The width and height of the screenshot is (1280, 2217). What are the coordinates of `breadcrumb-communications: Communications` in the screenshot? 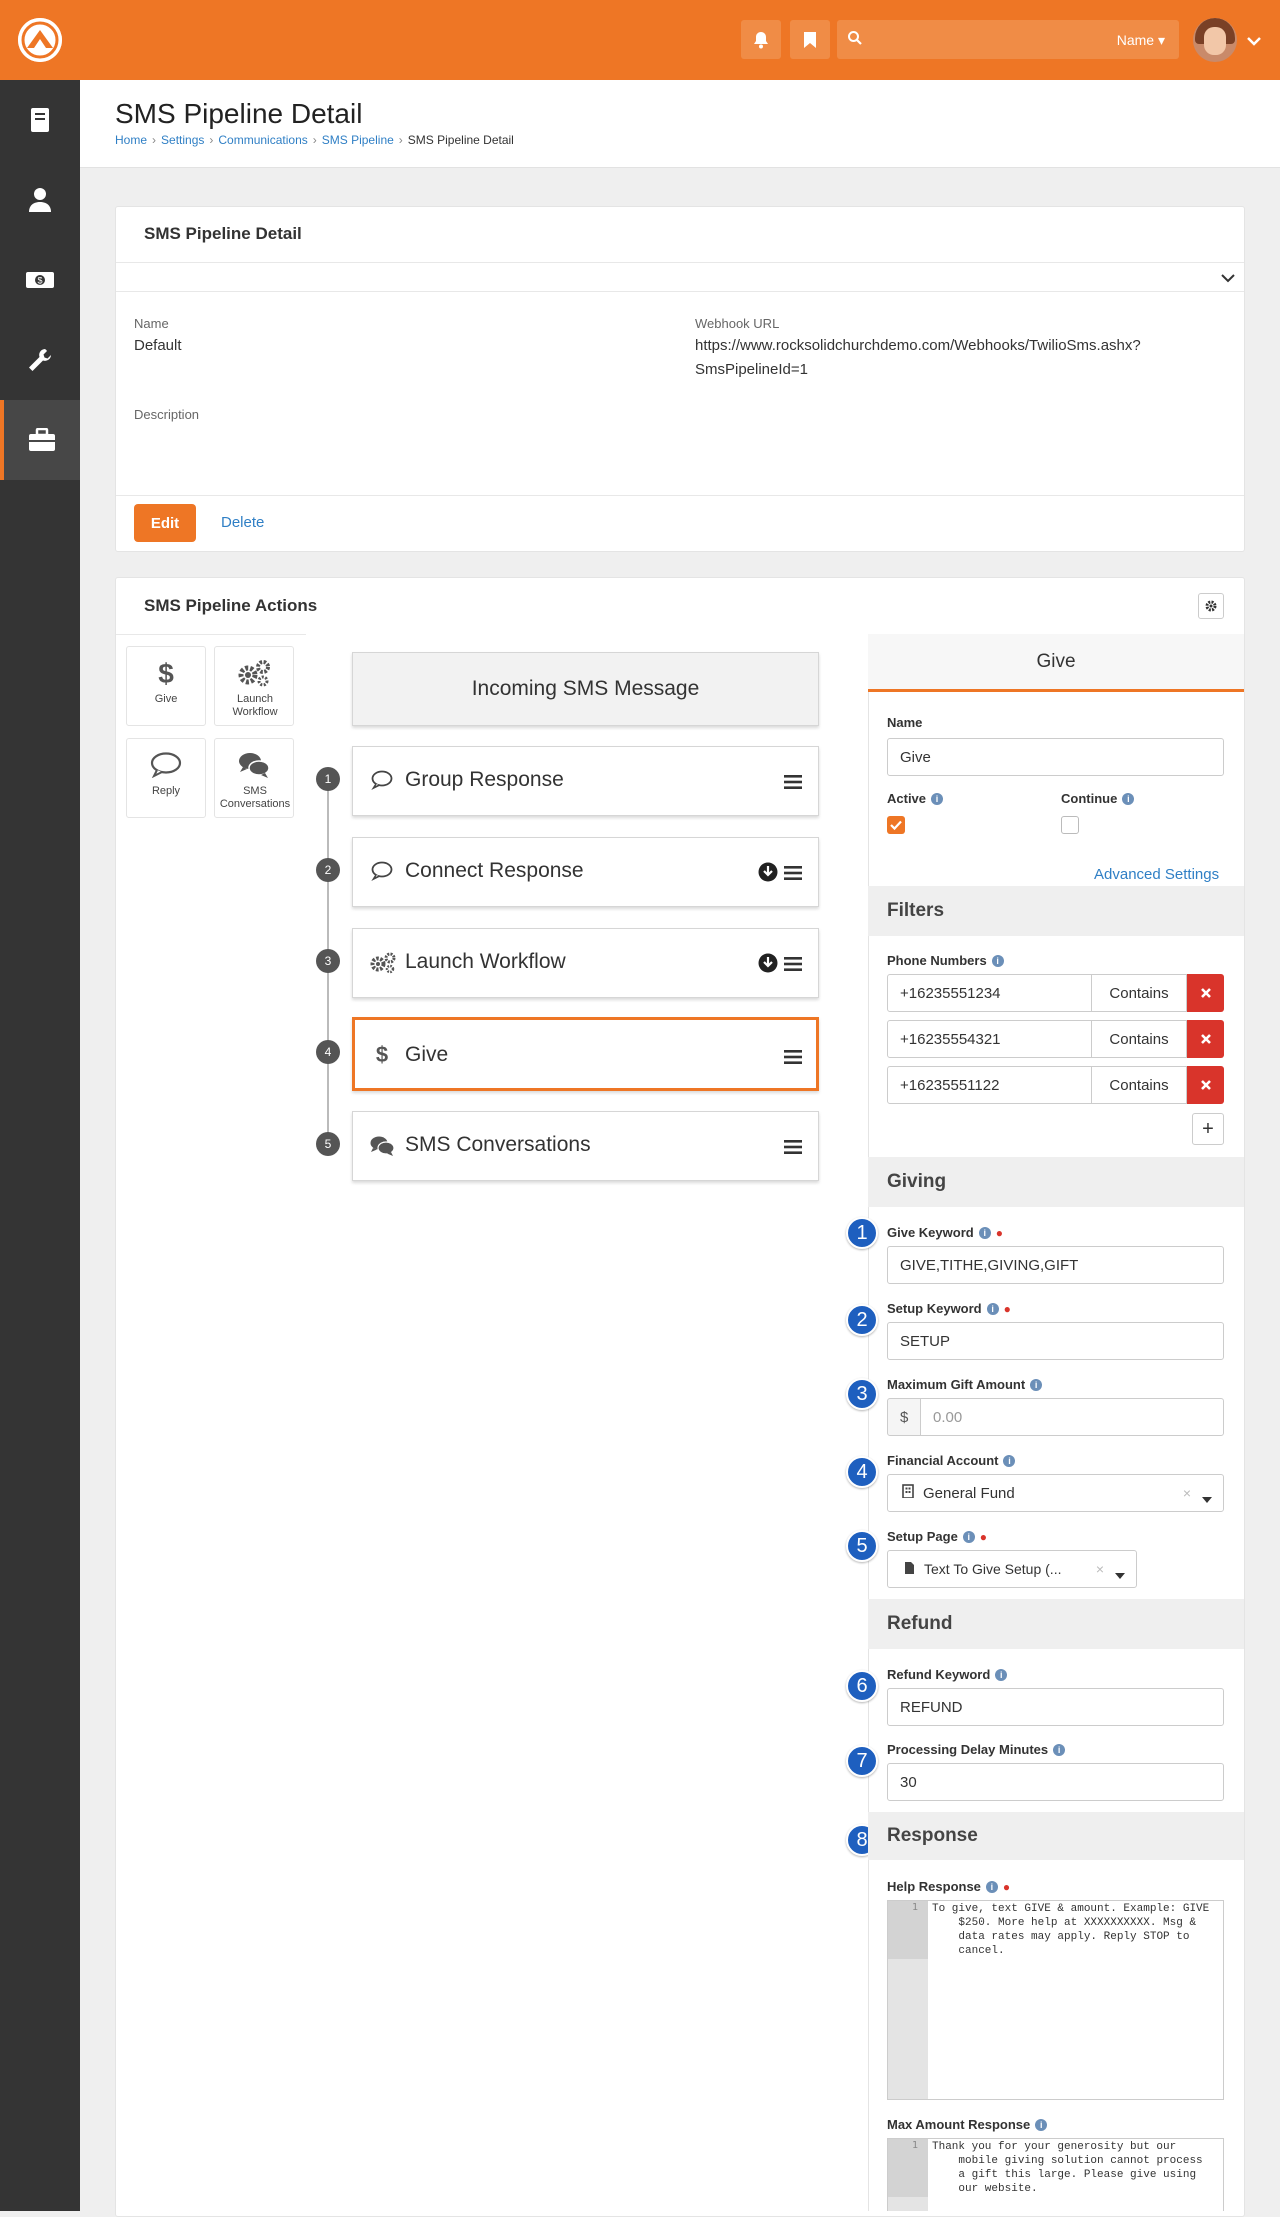 It's located at (262, 140).